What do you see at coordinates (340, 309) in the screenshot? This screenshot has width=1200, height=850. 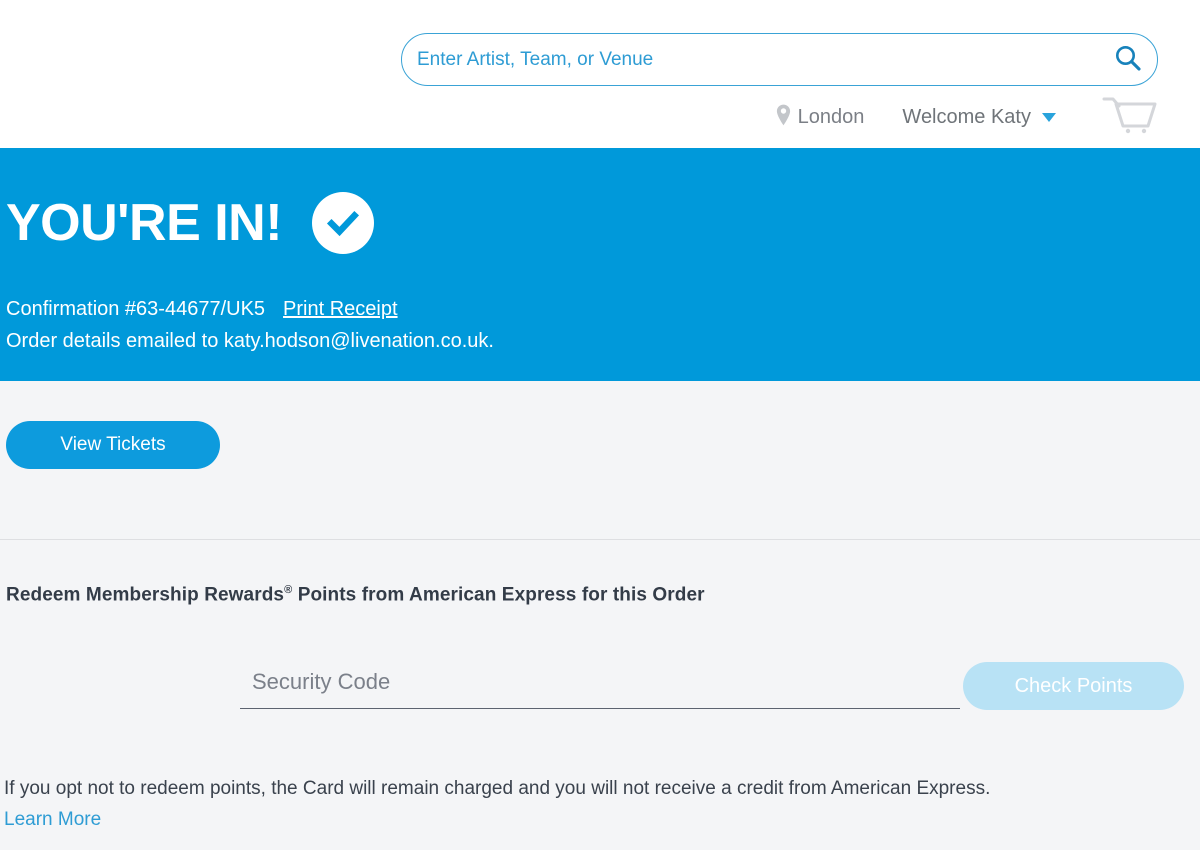 I see `print-receipt-link: Print Receipt` at bounding box center [340, 309].